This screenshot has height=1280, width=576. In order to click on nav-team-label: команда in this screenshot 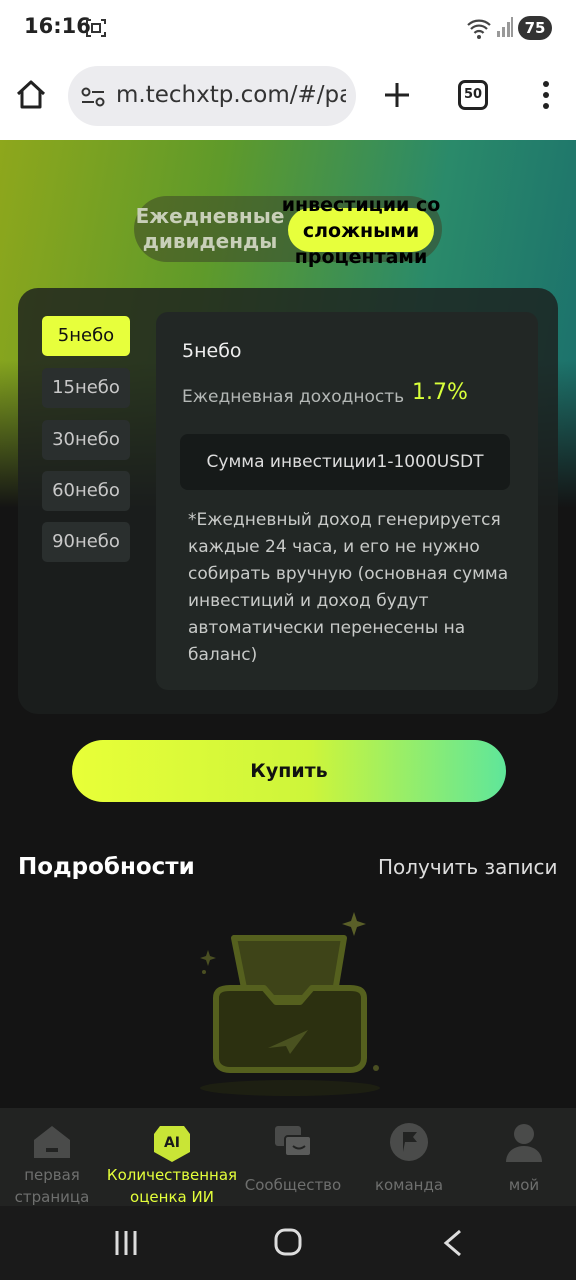, I will do `click(409, 1185)`.